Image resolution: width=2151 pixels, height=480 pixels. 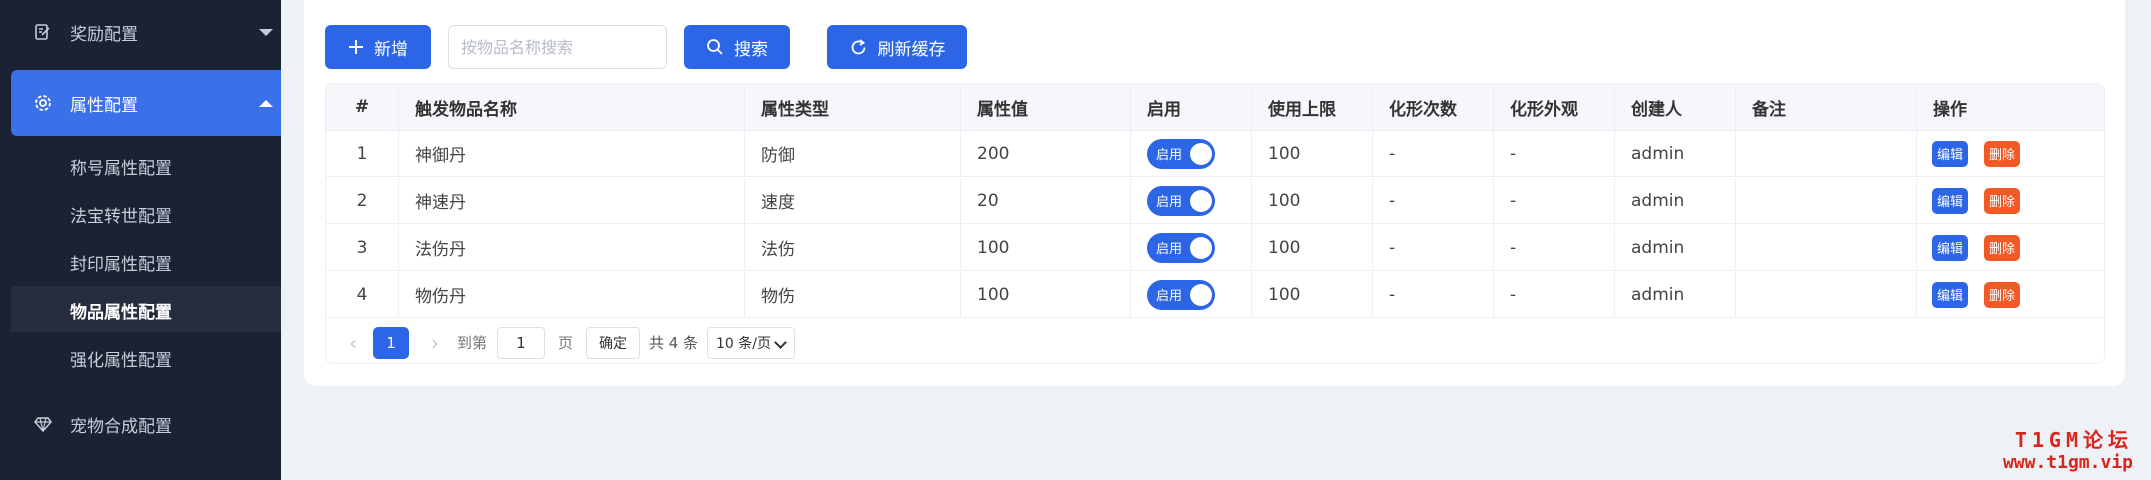 I want to click on search-button-label: 搜索, so click(x=751, y=49).